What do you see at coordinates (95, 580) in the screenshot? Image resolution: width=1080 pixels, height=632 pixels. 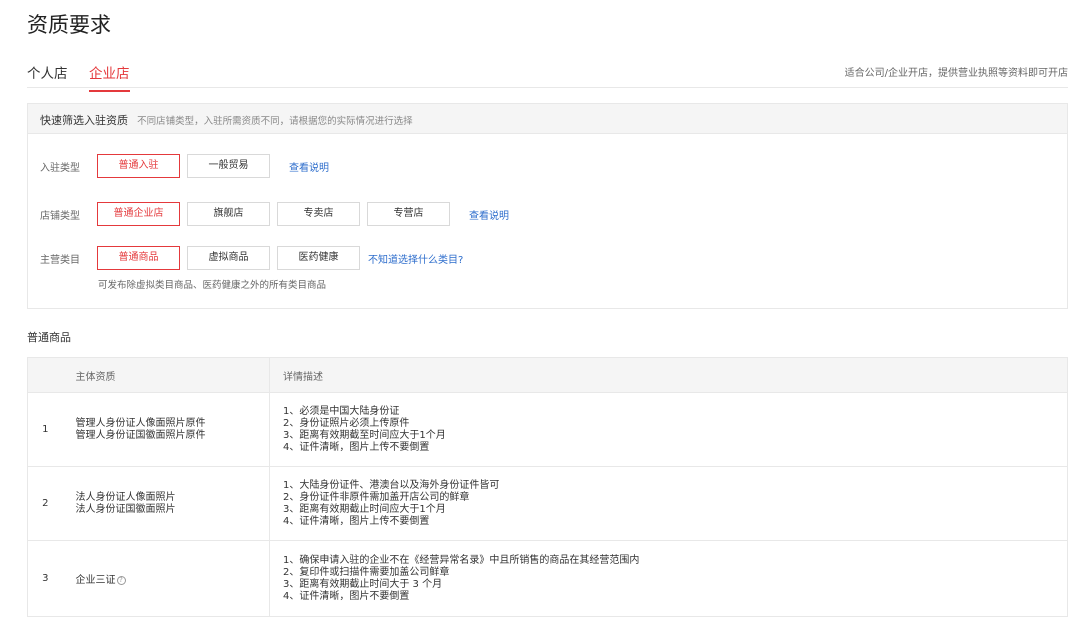 I see `subject-line: 企业三证` at bounding box center [95, 580].